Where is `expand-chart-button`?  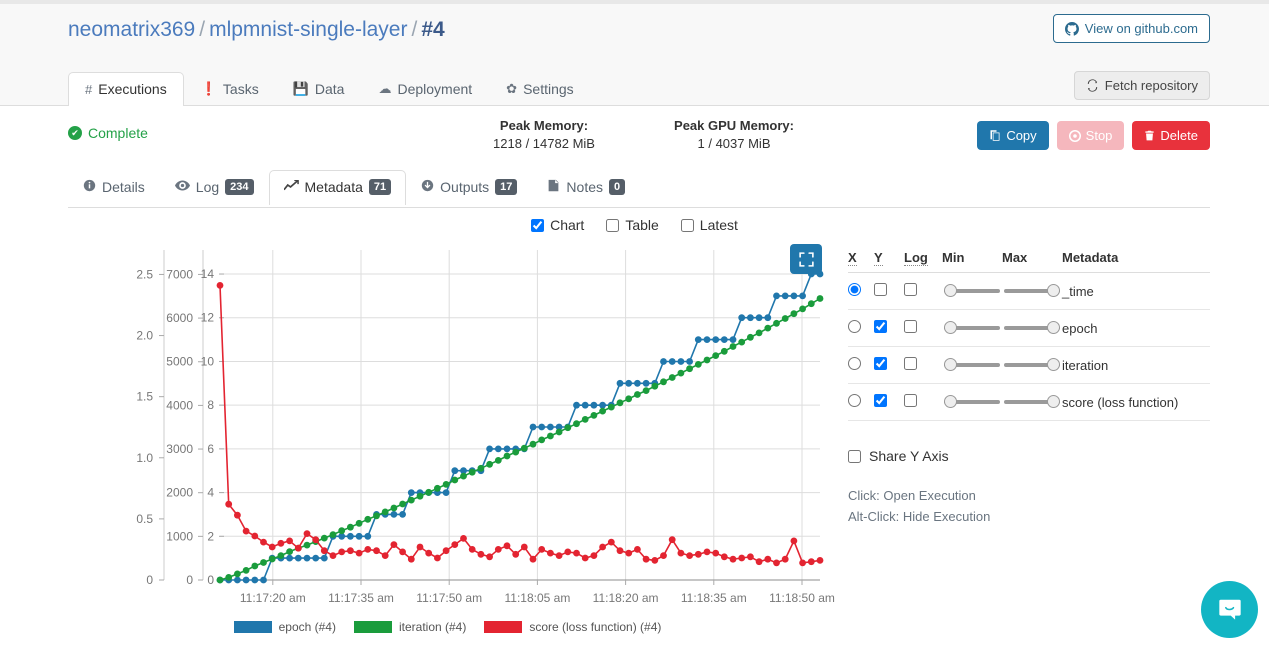 expand-chart-button is located at coordinates (806, 259).